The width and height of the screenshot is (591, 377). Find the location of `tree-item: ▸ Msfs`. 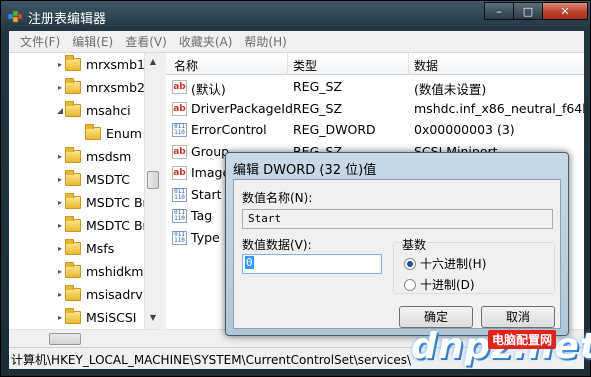

tree-item: ▸ Msfs is located at coordinates (84, 248).